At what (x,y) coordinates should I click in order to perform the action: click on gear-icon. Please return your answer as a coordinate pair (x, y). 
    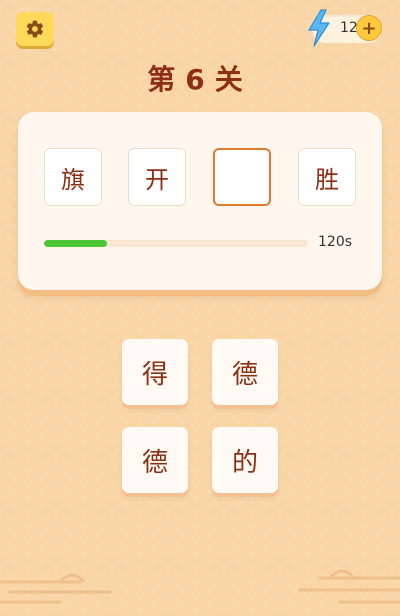
    Looking at the image, I should click on (35, 29).